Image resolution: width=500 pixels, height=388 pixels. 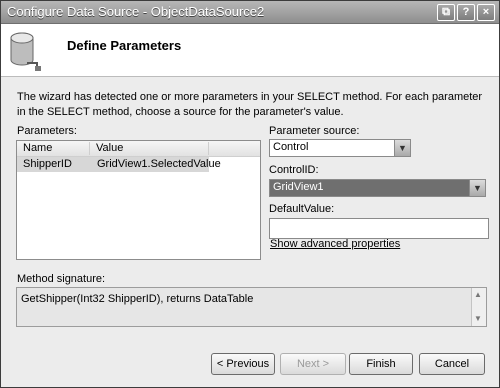 I want to click on parameter-source-select: Control ▼, so click(x=340, y=148).